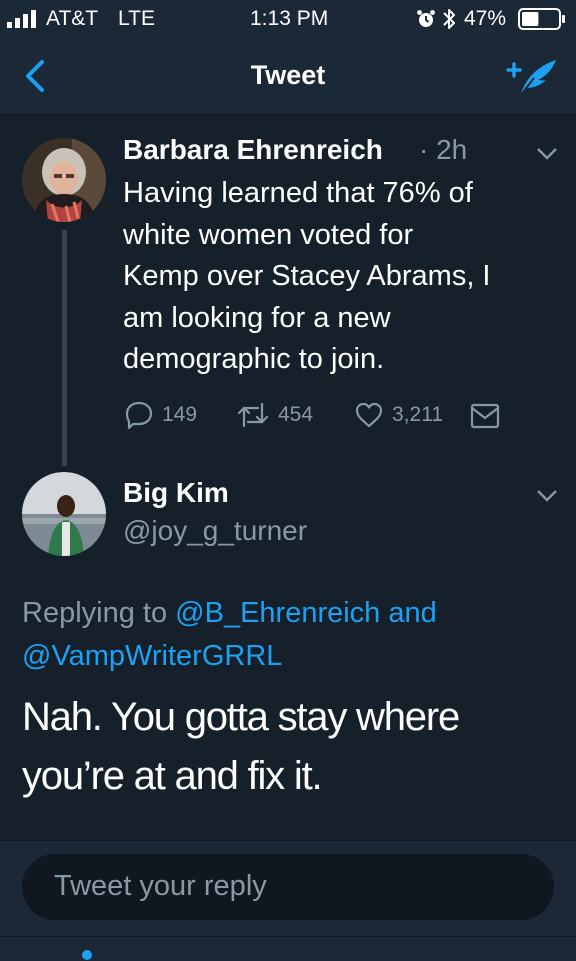 This screenshot has height=961, width=576. I want to click on carrier-label: AT&T, so click(72, 18).